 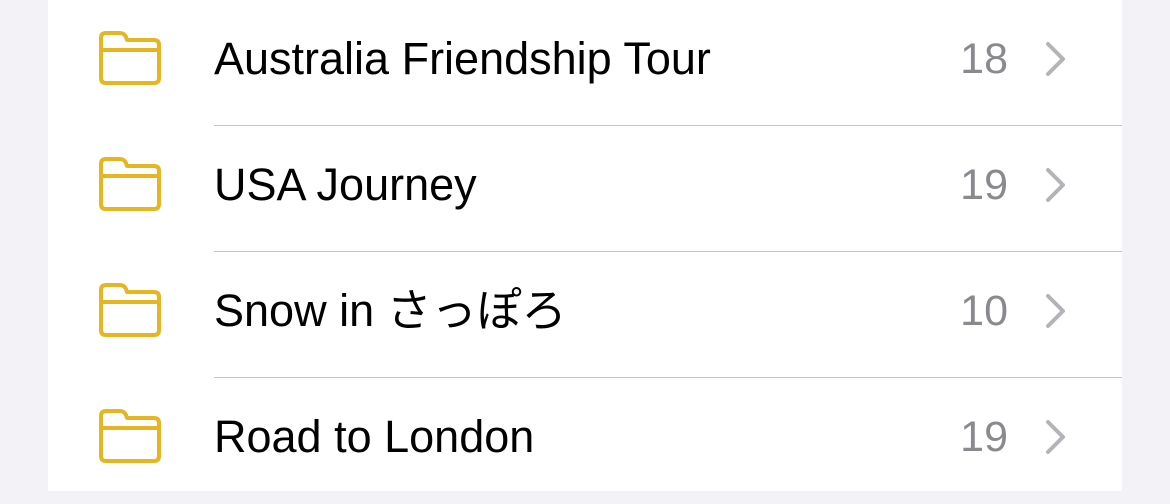 What do you see at coordinates (345, 184) in the screenshot?
I see `folder-name: USA Journey` at bounding box center [345, 184].